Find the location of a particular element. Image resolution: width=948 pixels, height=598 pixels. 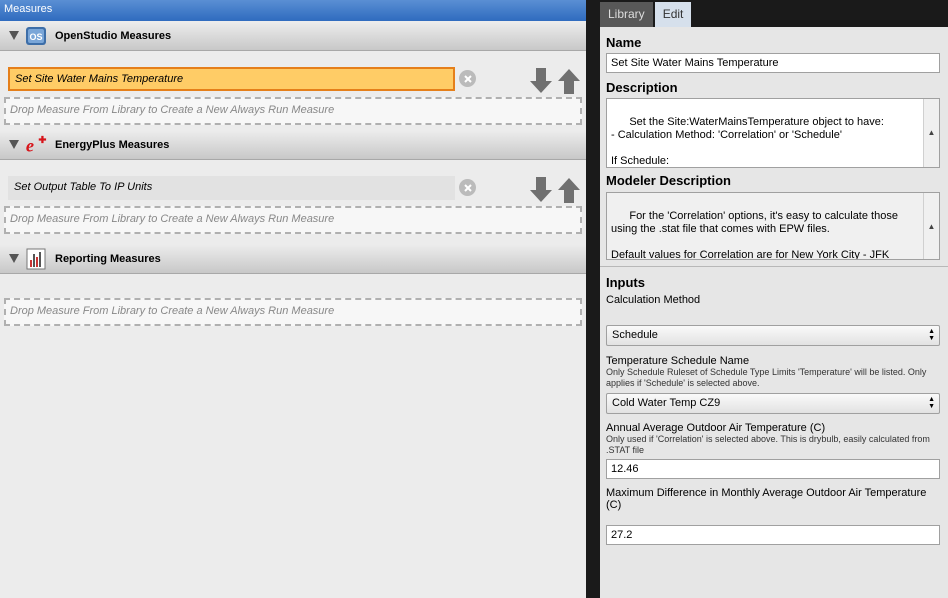

group-title: Reporting Measures is located at coordinates (108, 258).